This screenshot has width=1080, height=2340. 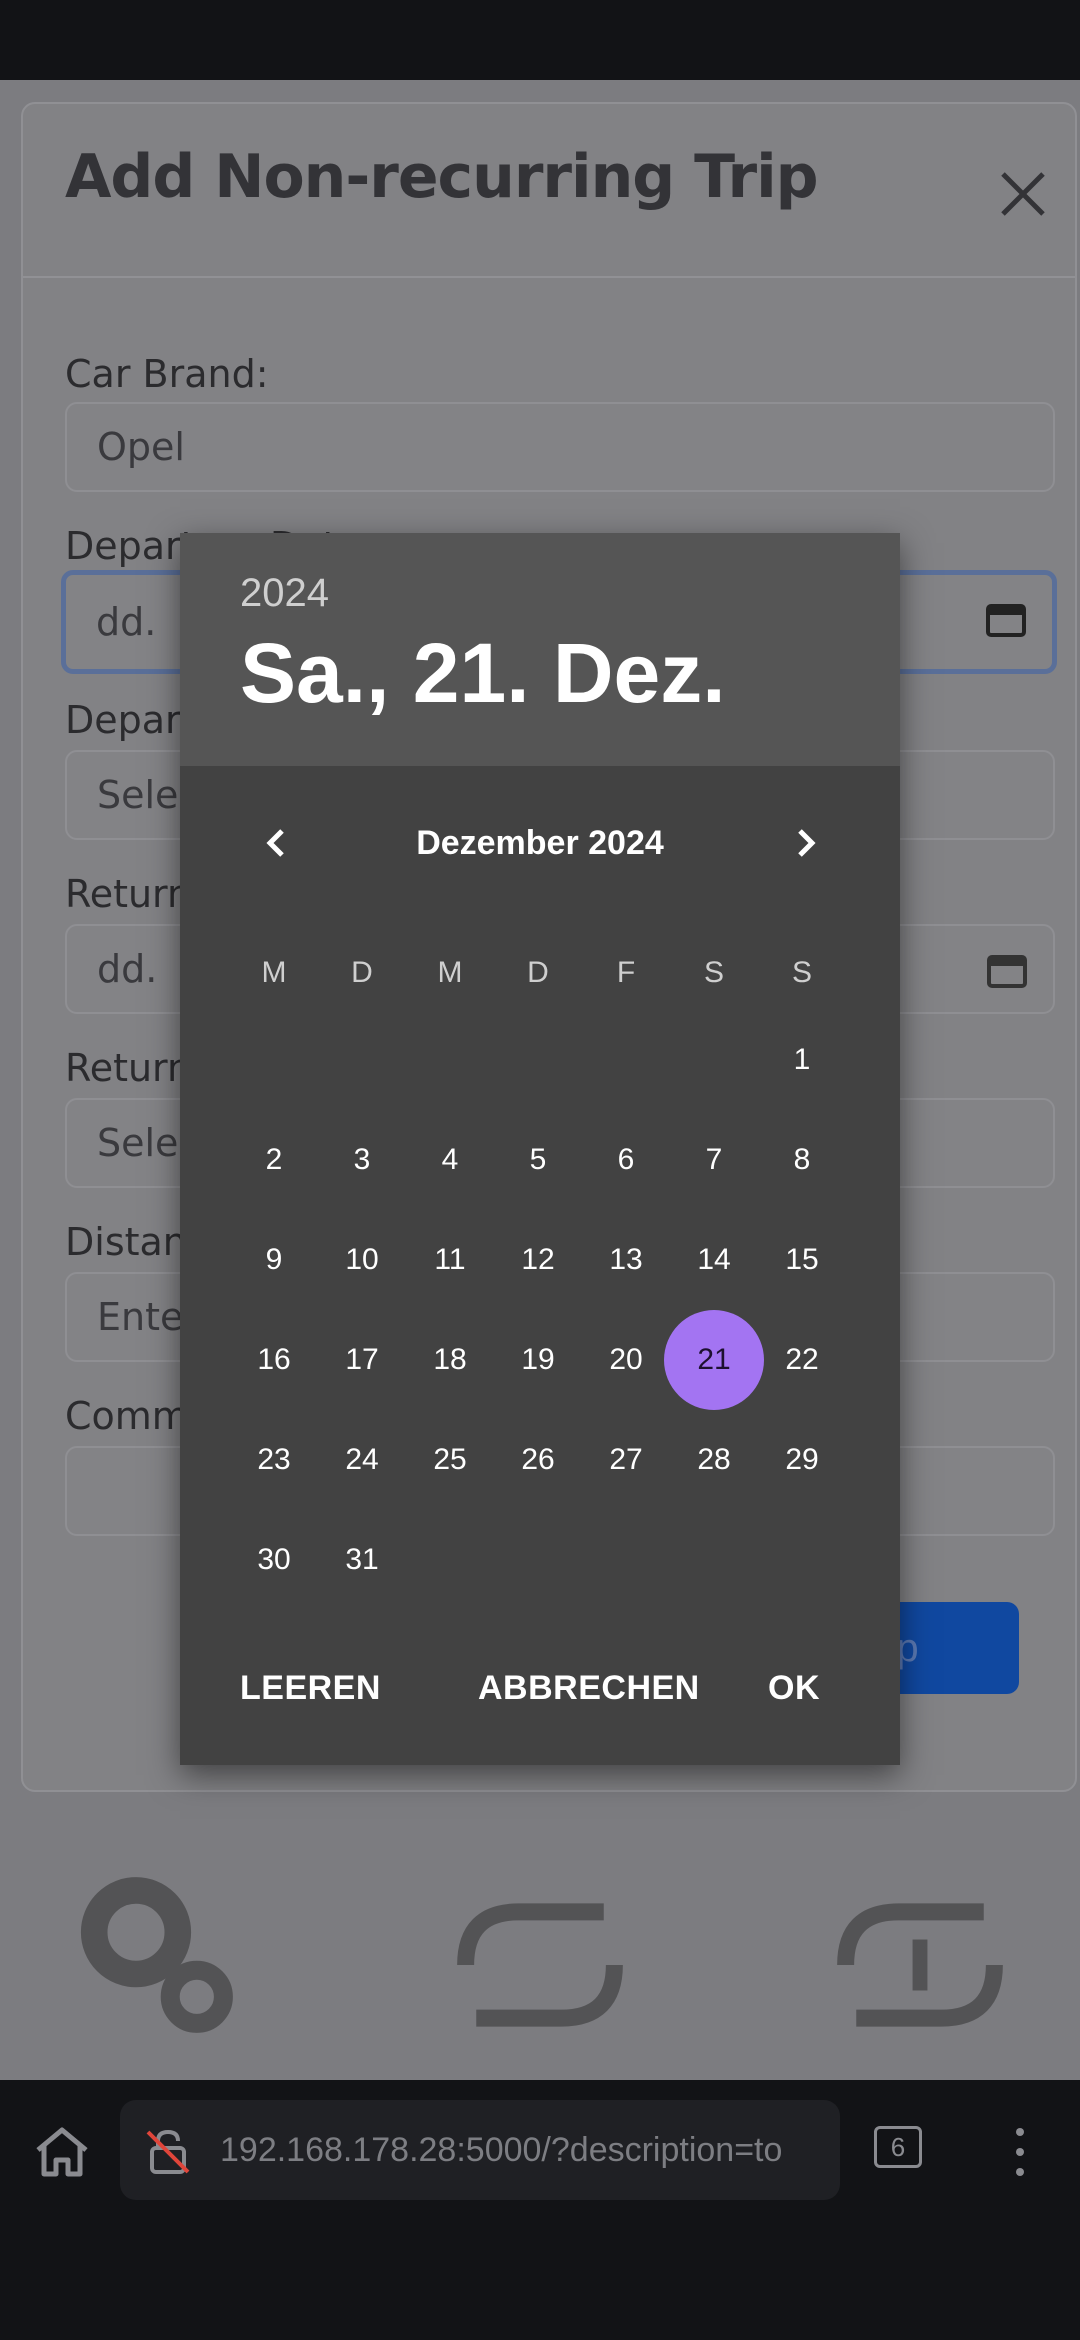 What do you see at coordinates (126, 1242) in the screenshot?
I see `distance-label: Distan` at bounding box center [126, 1242].